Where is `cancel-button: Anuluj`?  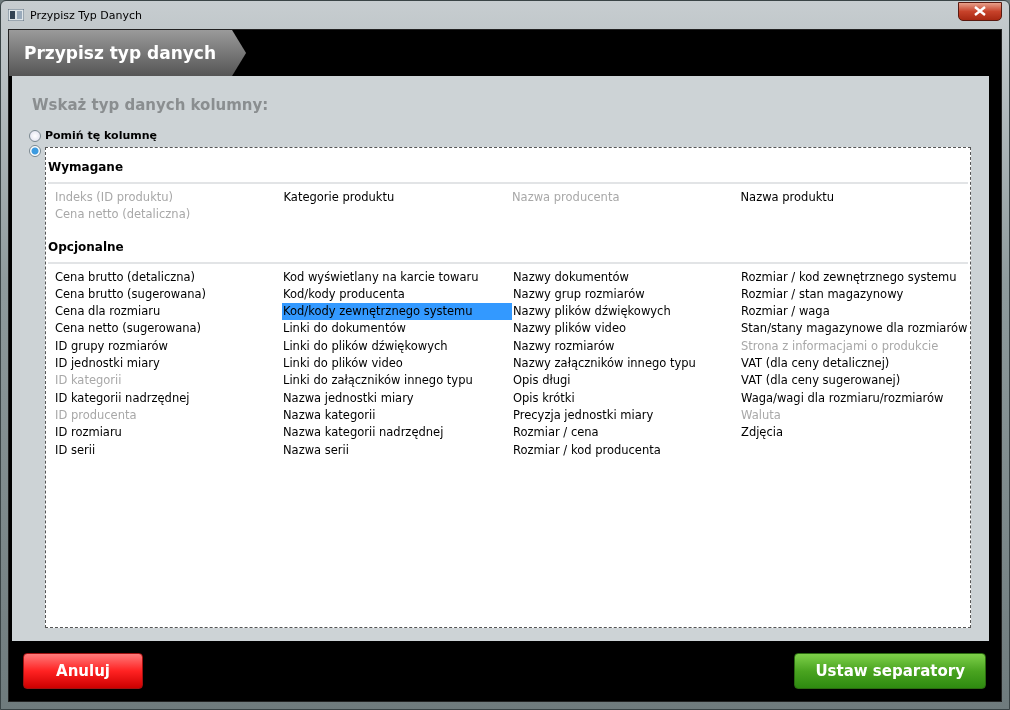 cancel-button: Anuluj is located at coordinates (83, 671).